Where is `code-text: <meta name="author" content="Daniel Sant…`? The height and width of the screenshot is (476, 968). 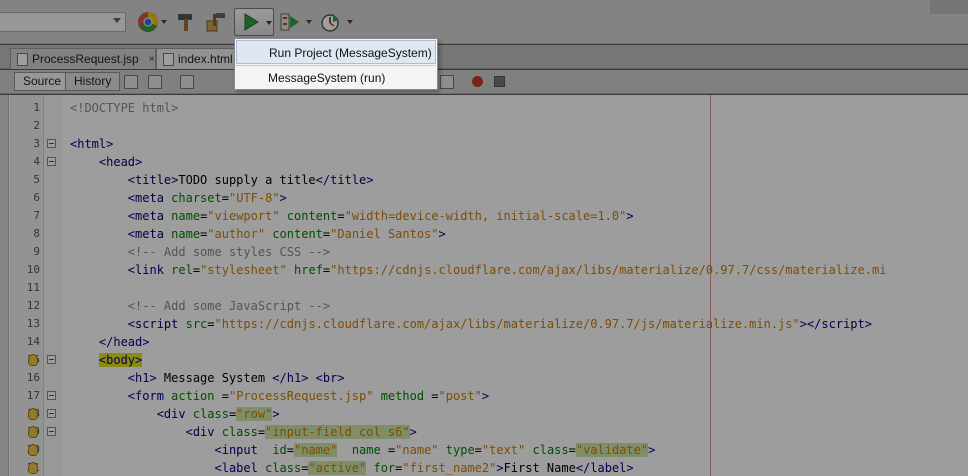 code-text: <meta name="author" content="Daniel Sant… is located at coordinates (286, 234).